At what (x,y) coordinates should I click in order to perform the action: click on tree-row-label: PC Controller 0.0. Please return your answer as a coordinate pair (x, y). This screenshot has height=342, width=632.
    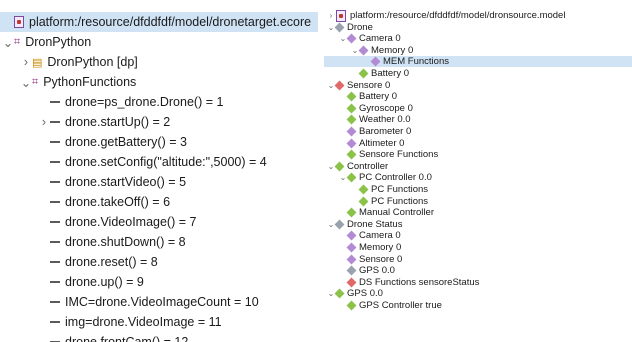
    Looking at the image, I should click on (395, 178).